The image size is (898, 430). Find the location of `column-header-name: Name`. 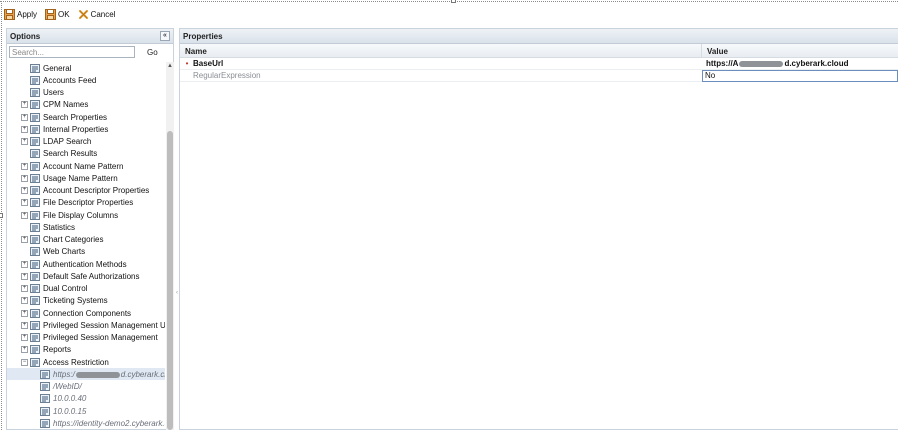

column-header-name: Name is located at coordinates (441, 50).